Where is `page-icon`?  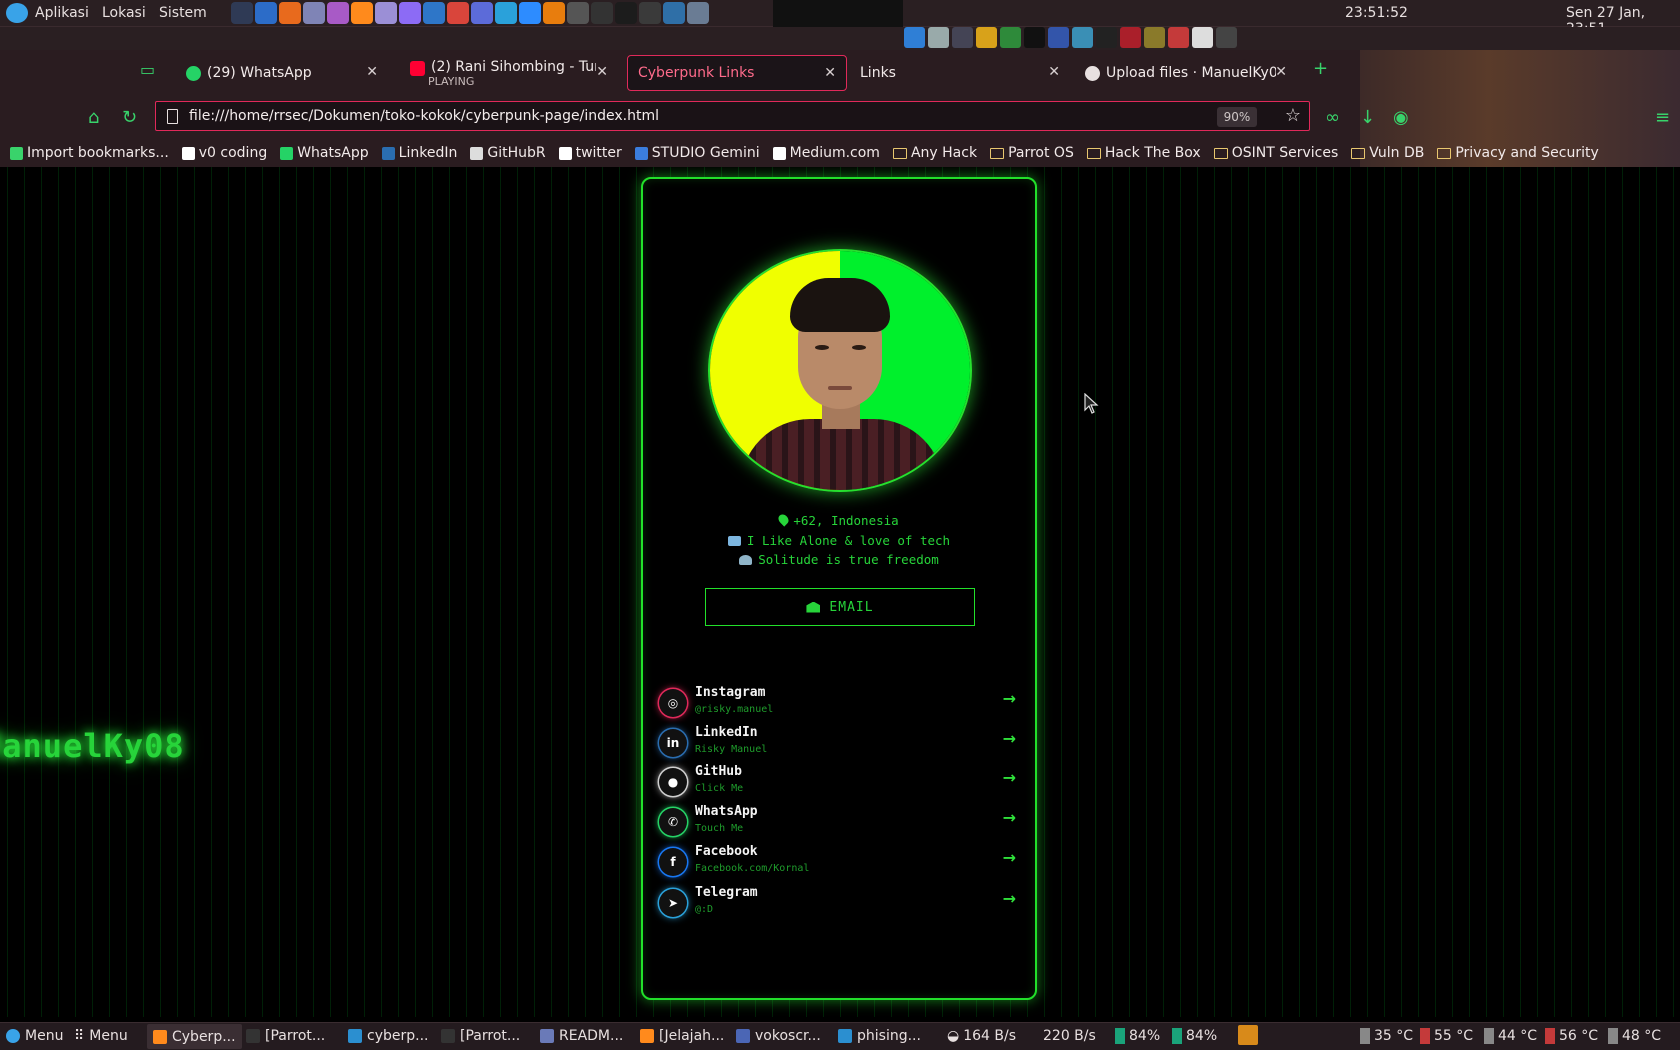 page-icon is located at coordinates (172, 116).